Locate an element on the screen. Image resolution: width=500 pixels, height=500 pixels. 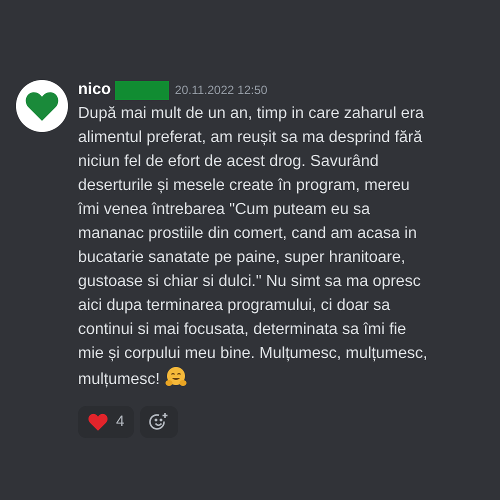
add-emoji-icon is located at coordinates (159, 422).